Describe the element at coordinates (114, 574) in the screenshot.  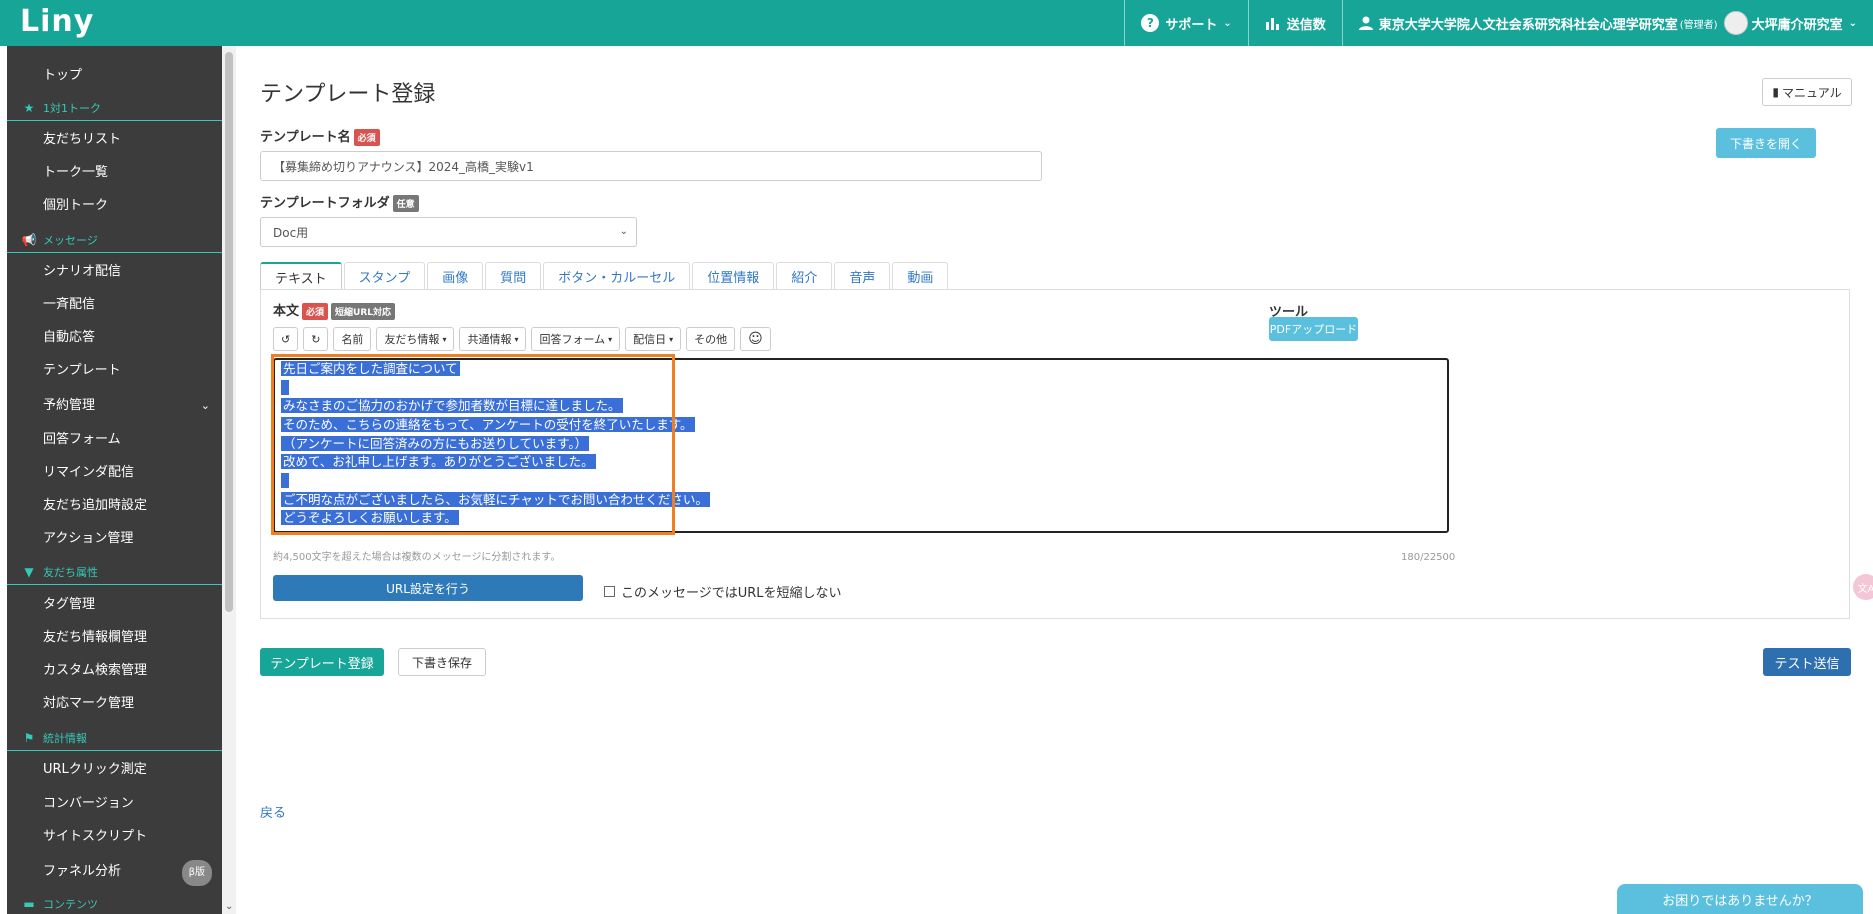
I see `sidebar-category-attr: ▼ 友だち属性` at that location.